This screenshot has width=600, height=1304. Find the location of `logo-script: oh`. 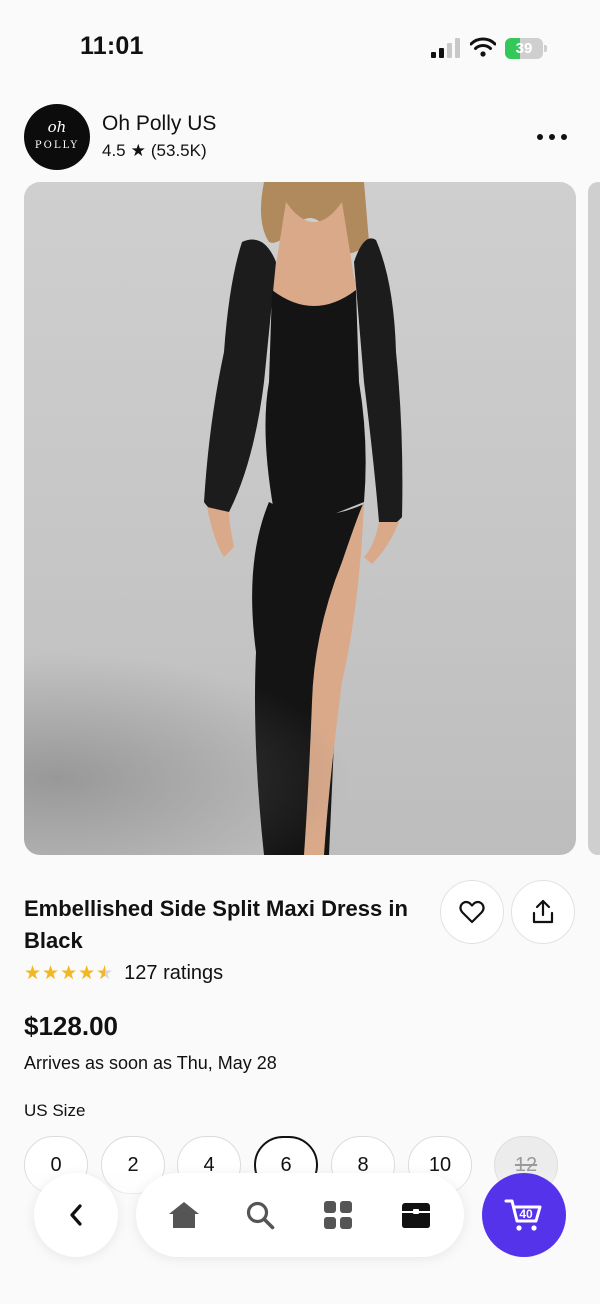

logo-script: oh is located at coordinates (57, 127).